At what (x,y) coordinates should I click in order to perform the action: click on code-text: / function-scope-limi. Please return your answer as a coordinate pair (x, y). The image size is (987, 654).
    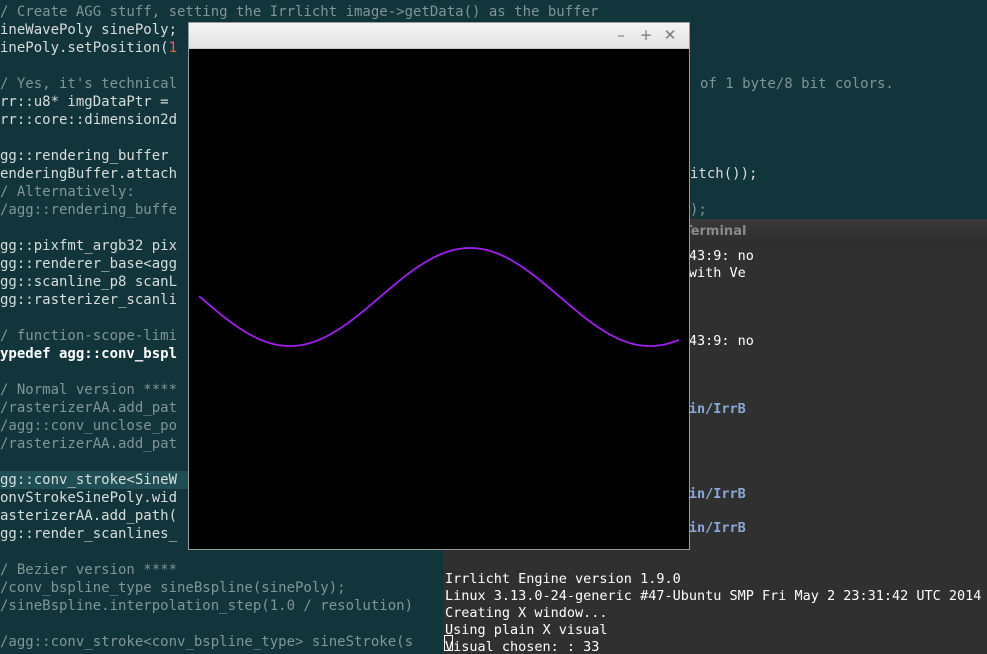
    Looking at the image, I should click on (89, 336).